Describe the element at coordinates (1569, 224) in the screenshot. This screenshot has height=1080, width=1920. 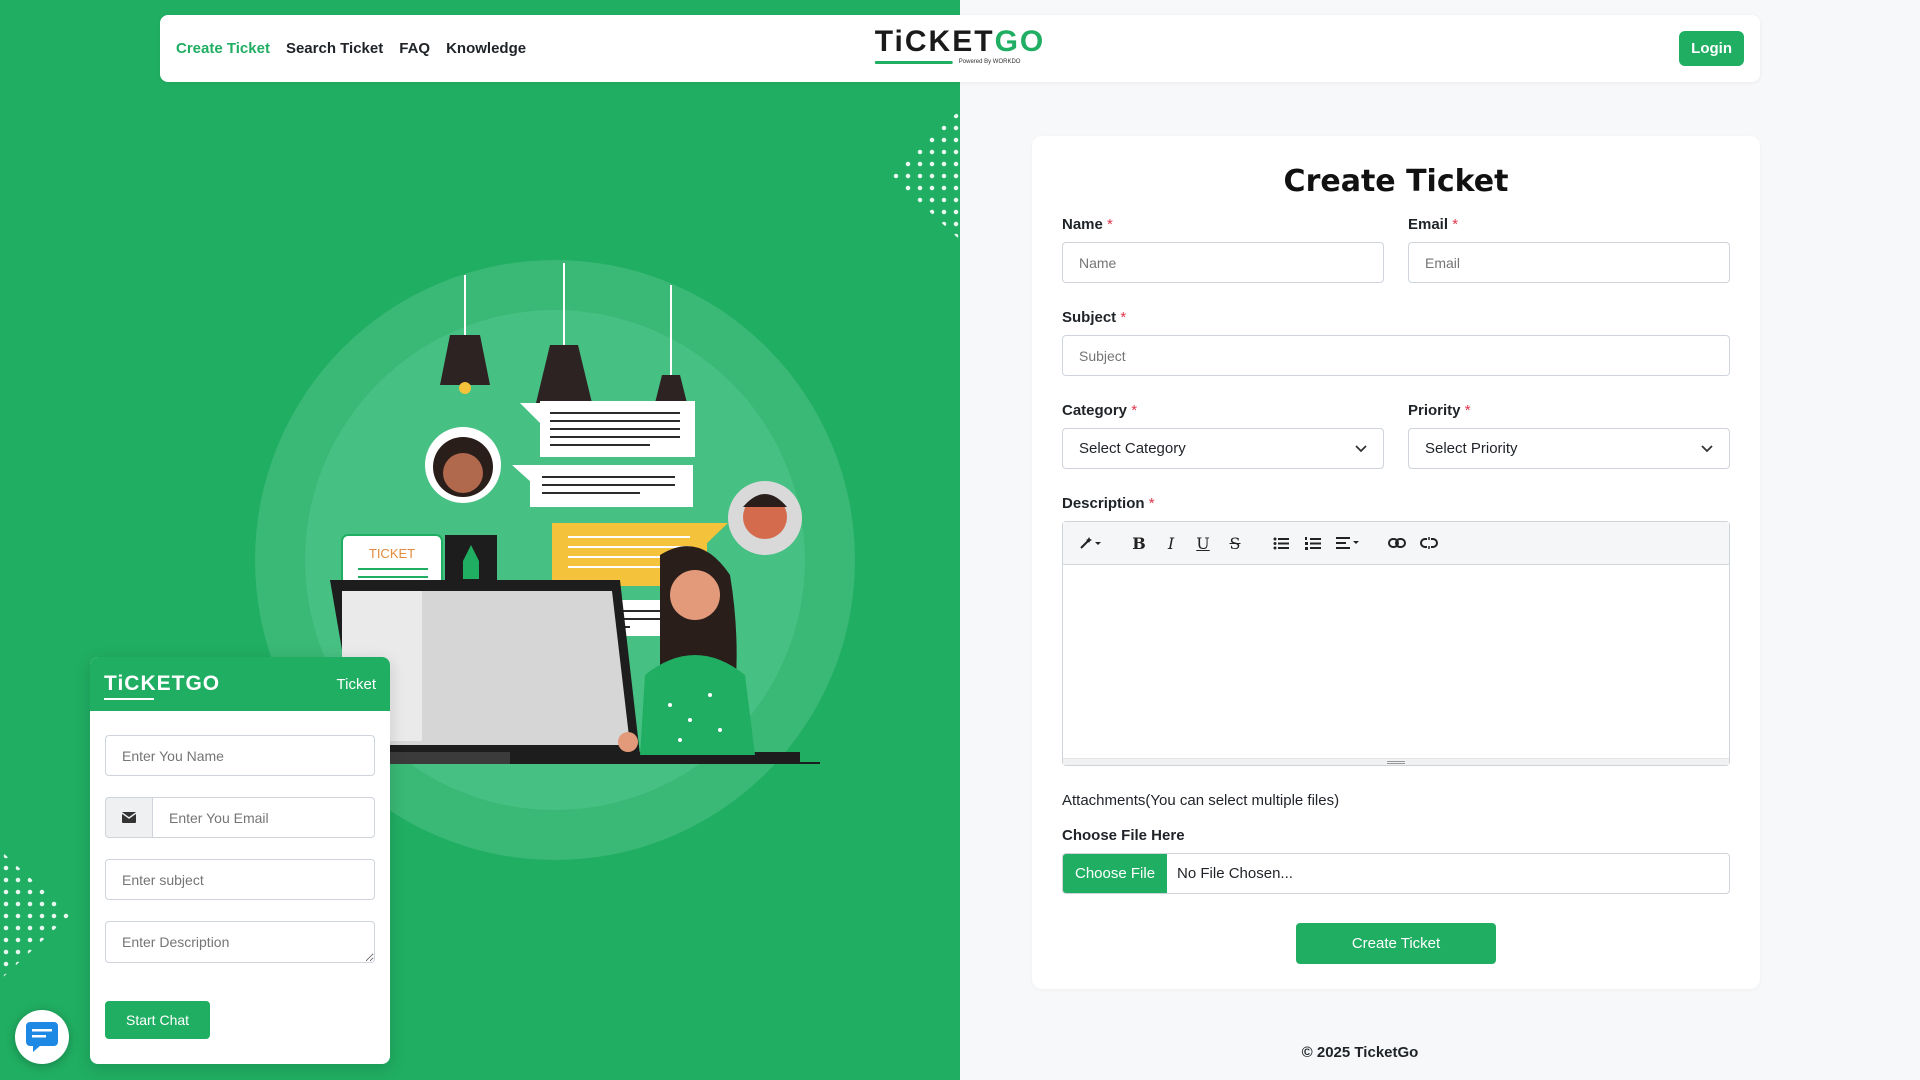
I see `email-label: Email *` at that location.